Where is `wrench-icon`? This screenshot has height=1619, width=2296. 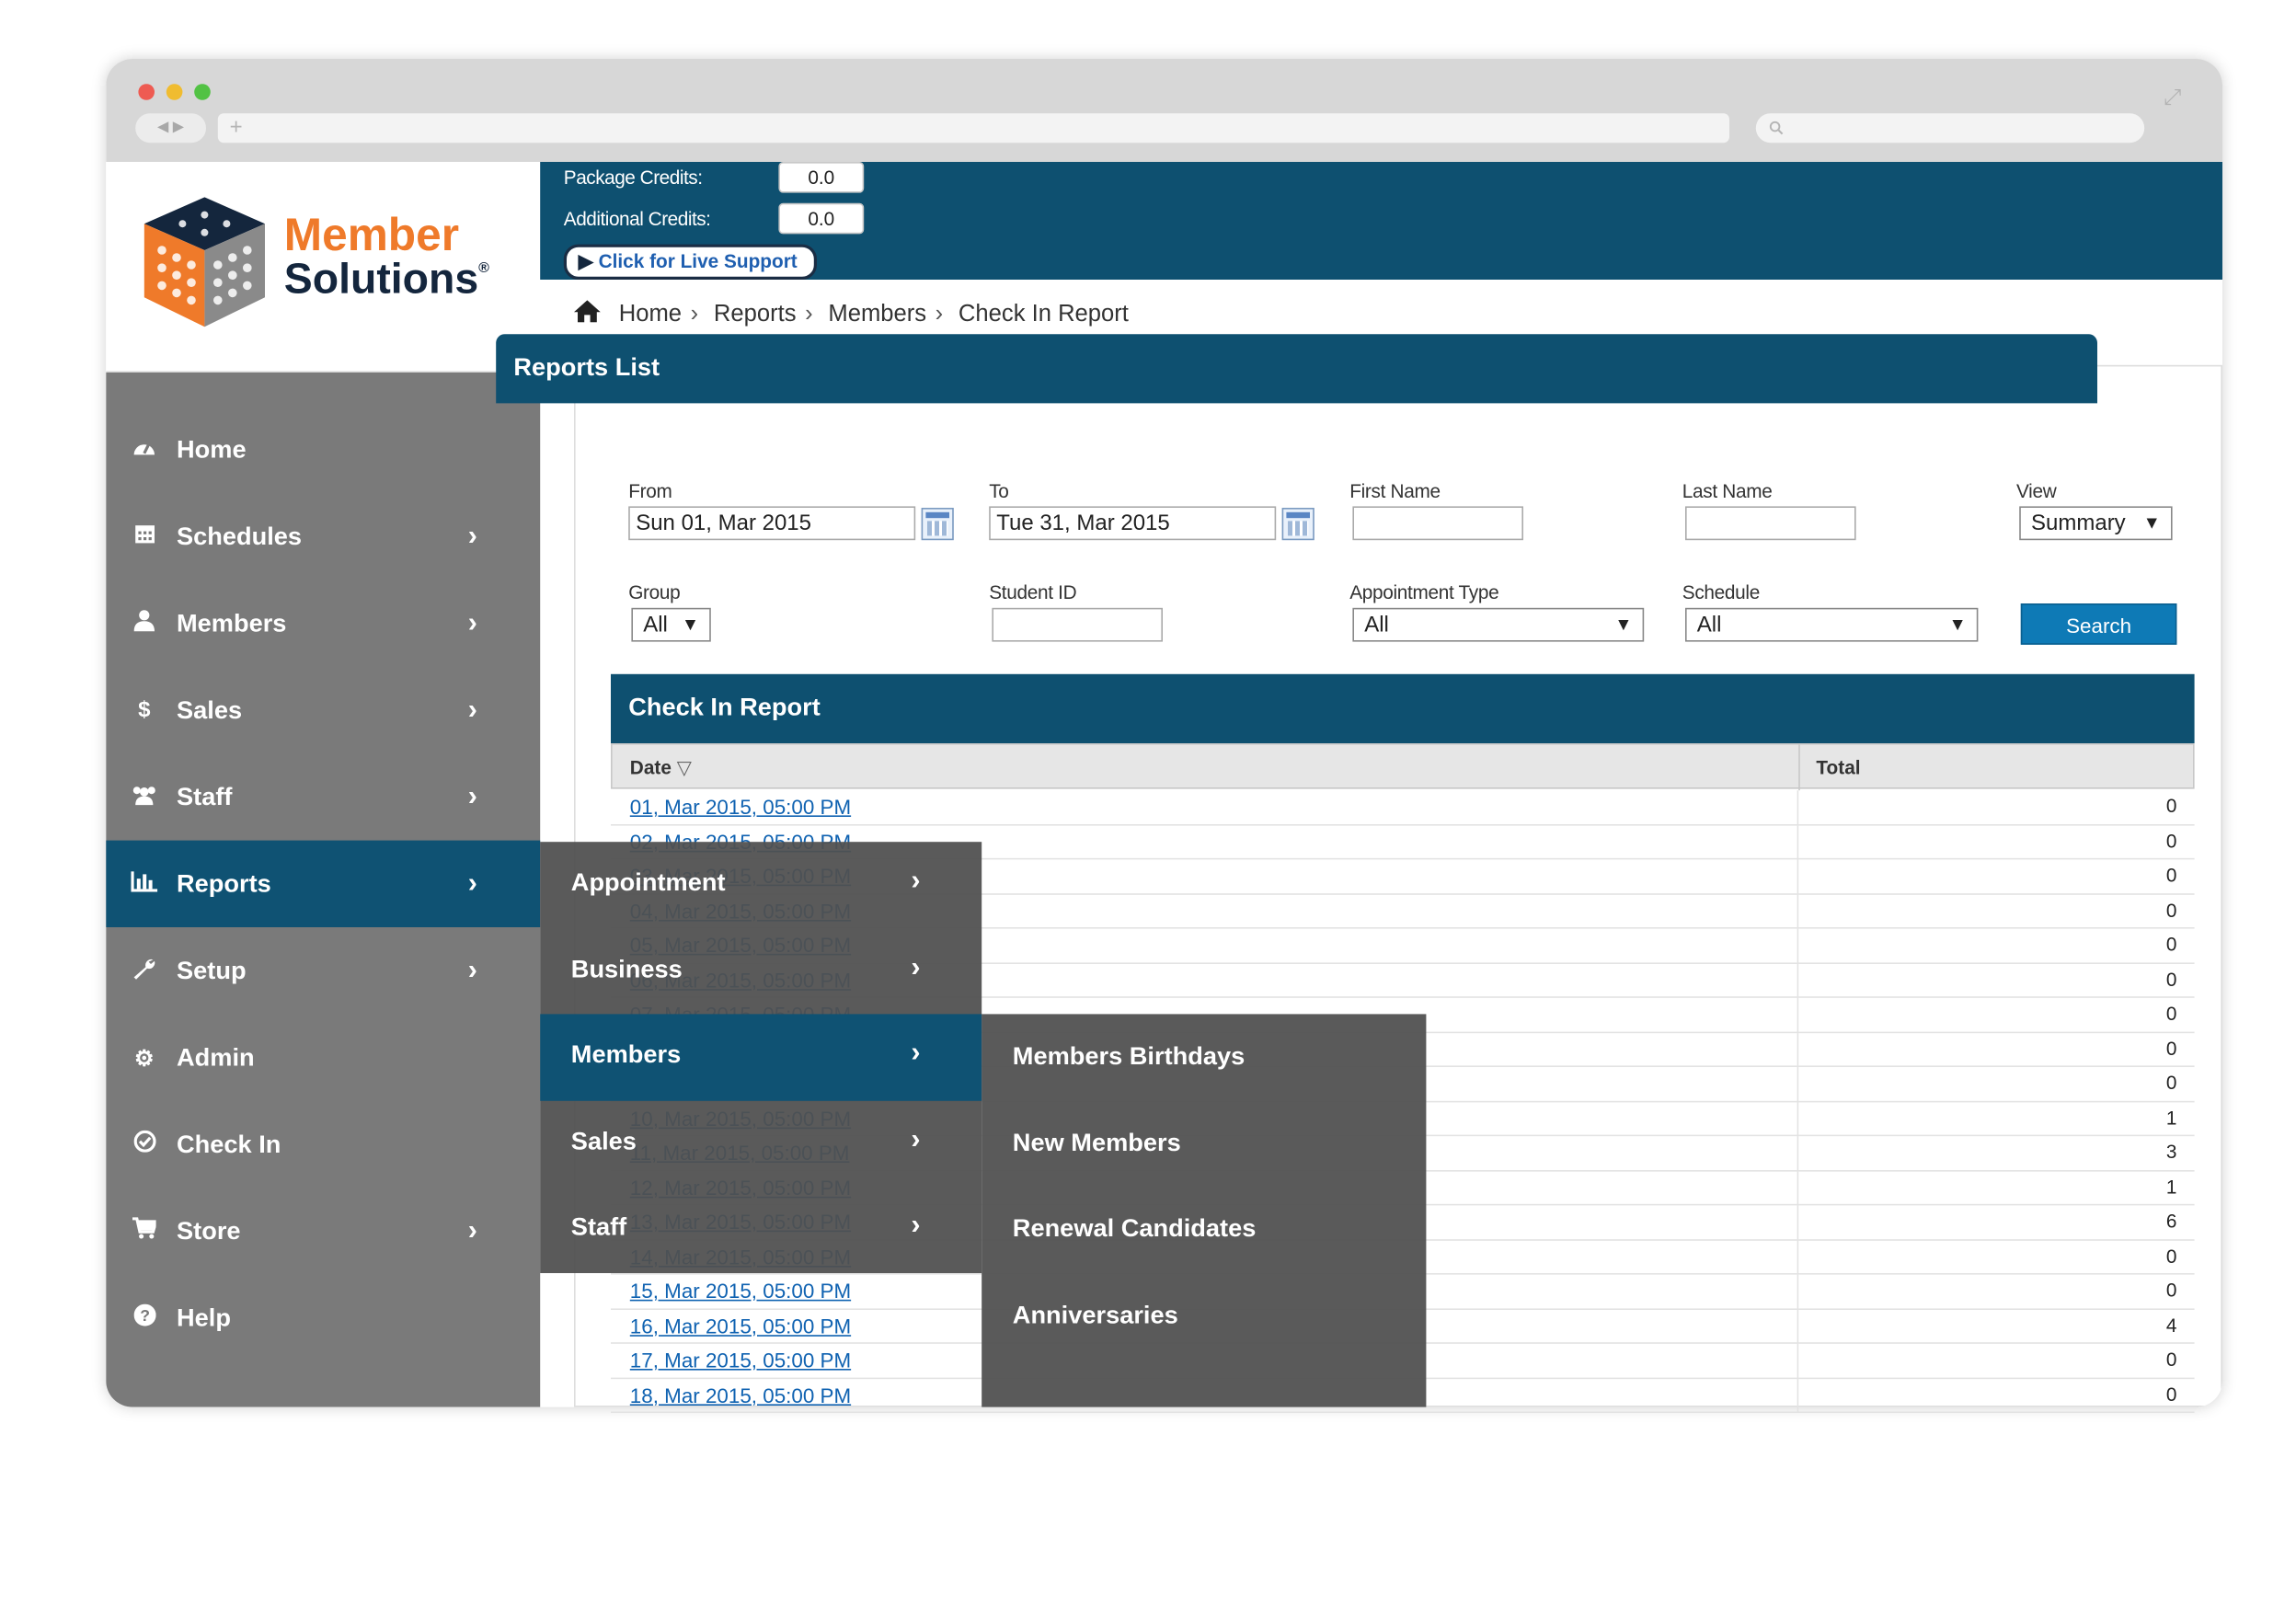
wrench-icon is located at coordinates (144, 971).